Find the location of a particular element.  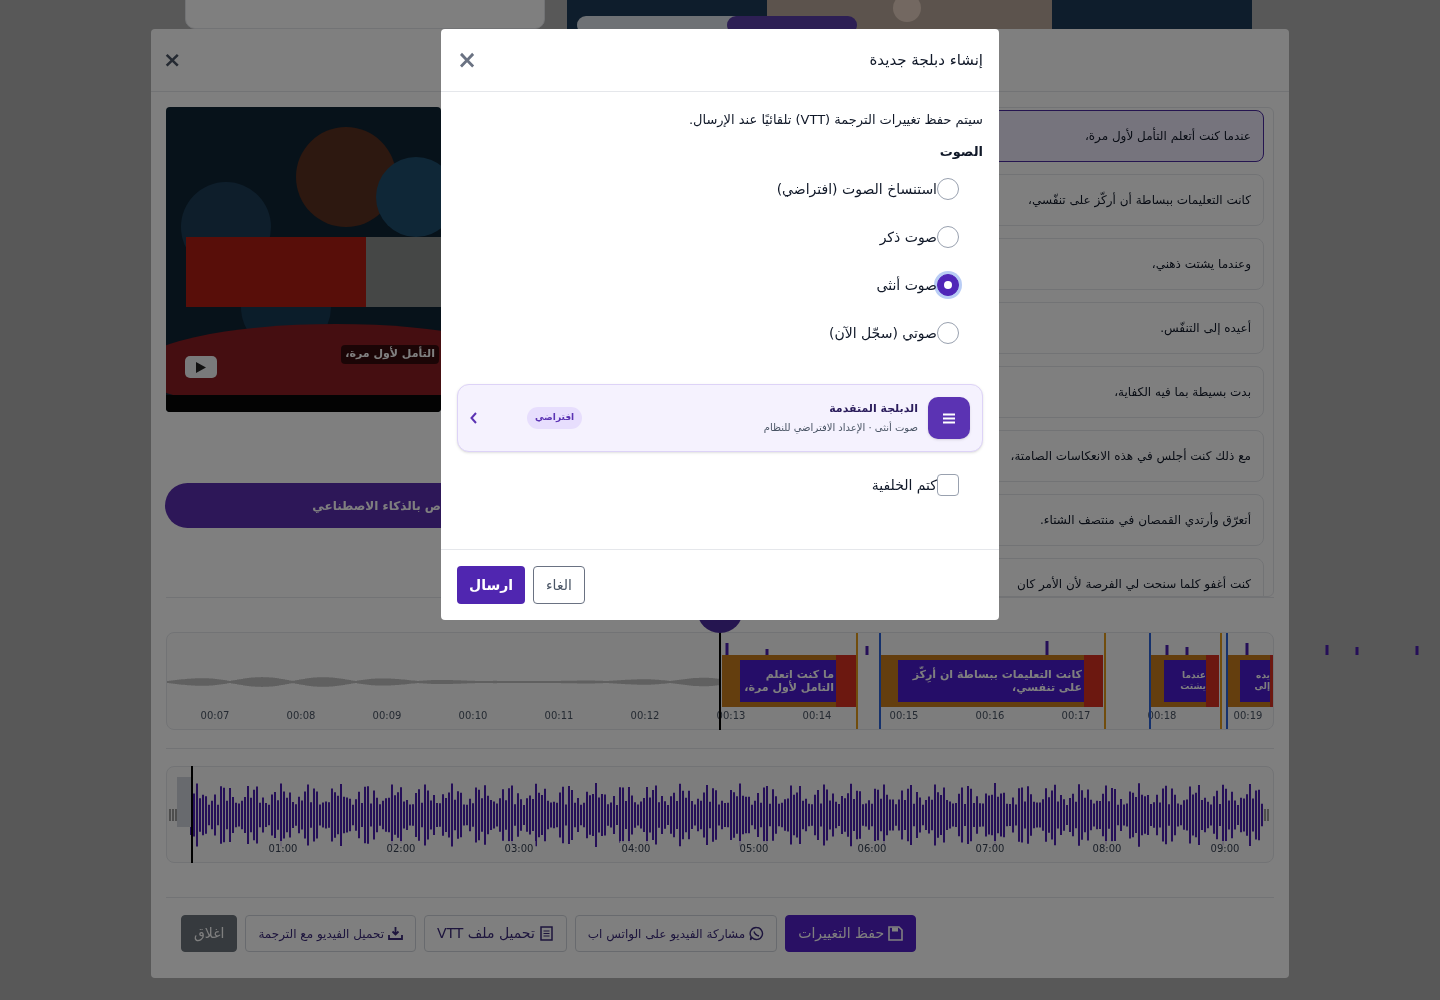

clip-text: عندما يشتت is located at coordinates (1185, 681).